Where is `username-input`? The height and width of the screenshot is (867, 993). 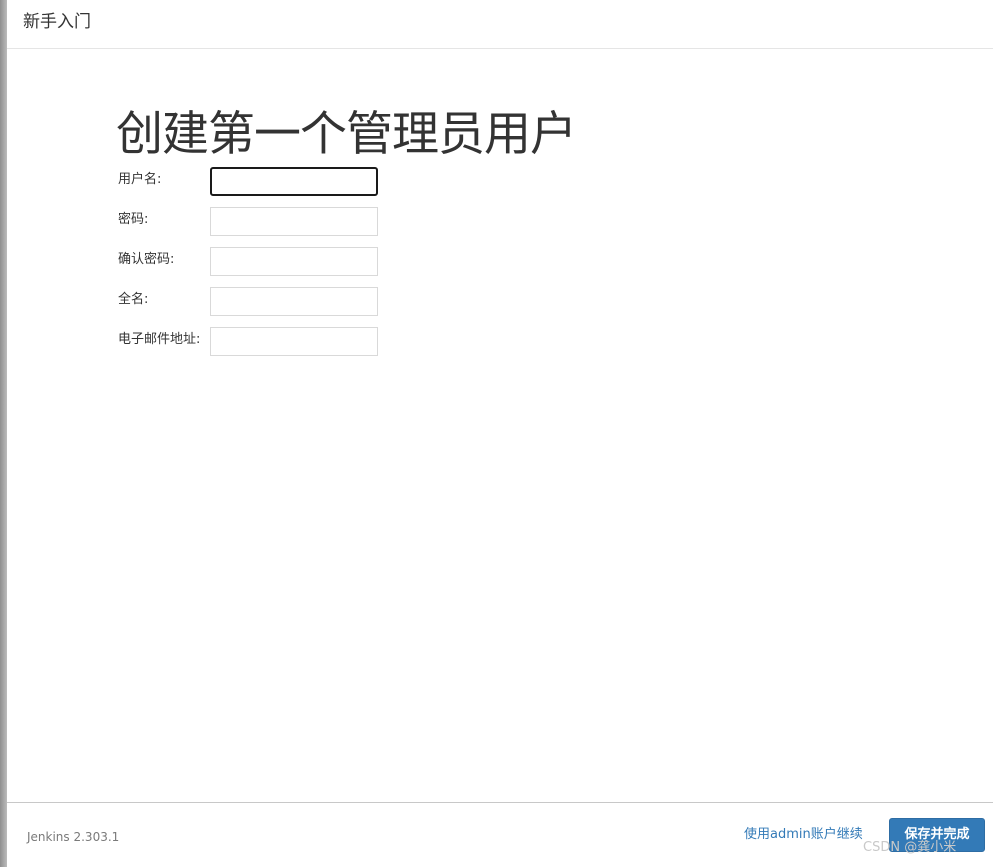
username-input is located at coordinates (294, 181).